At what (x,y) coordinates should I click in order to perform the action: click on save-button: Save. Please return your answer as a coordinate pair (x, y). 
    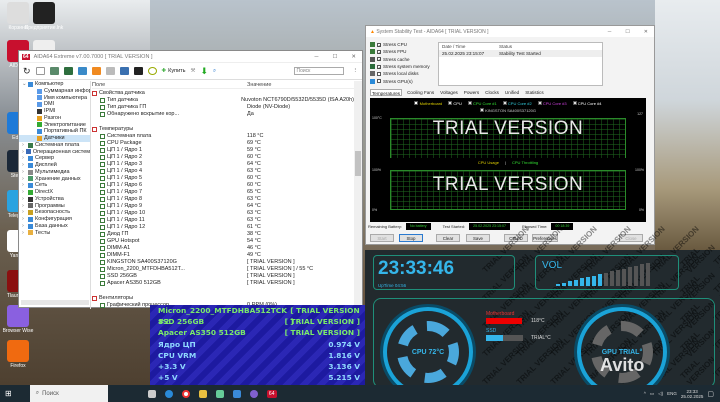
    Looking at the image, I should click on (478, 238).